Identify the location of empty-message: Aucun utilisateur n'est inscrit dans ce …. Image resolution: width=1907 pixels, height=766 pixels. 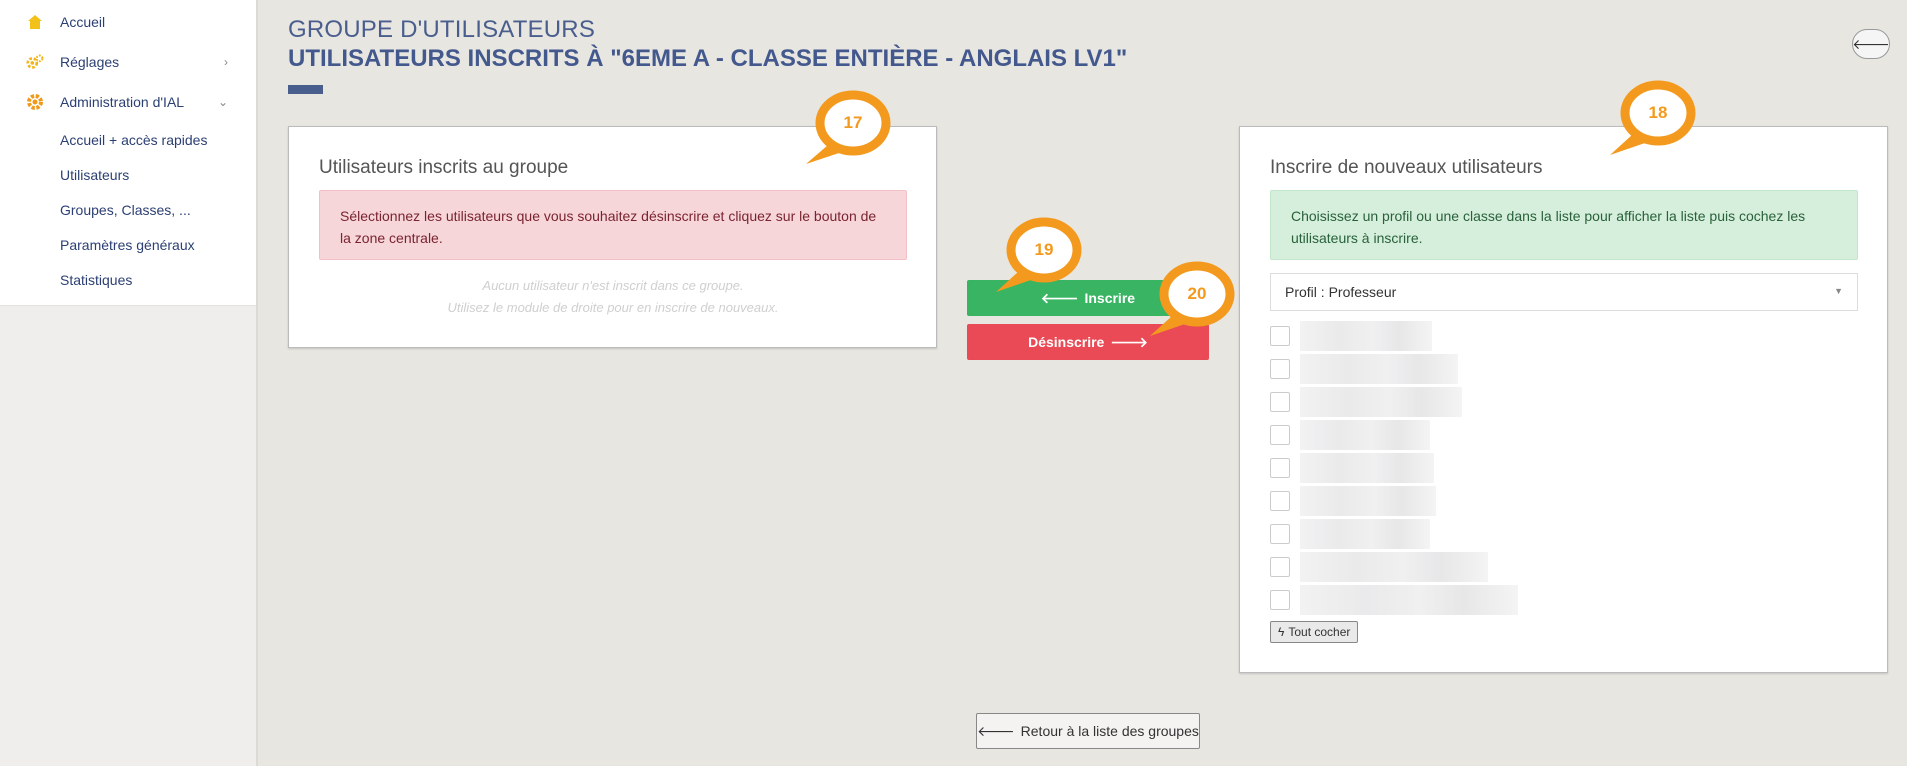
(613, 297).